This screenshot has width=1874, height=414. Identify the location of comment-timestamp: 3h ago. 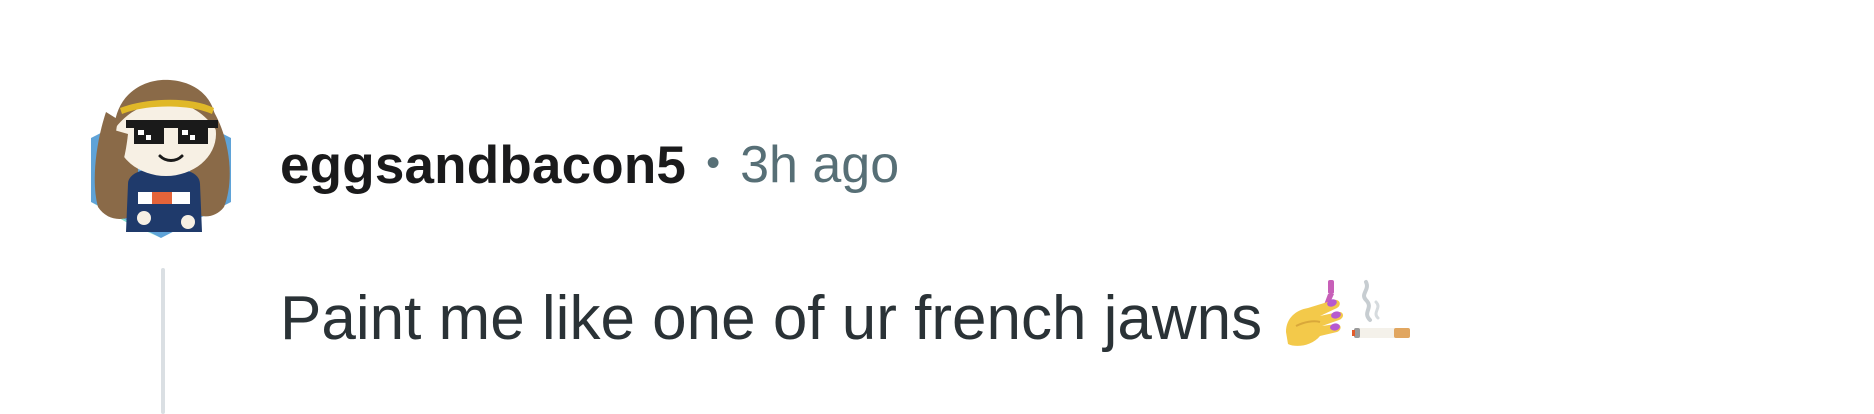
(819, 165).